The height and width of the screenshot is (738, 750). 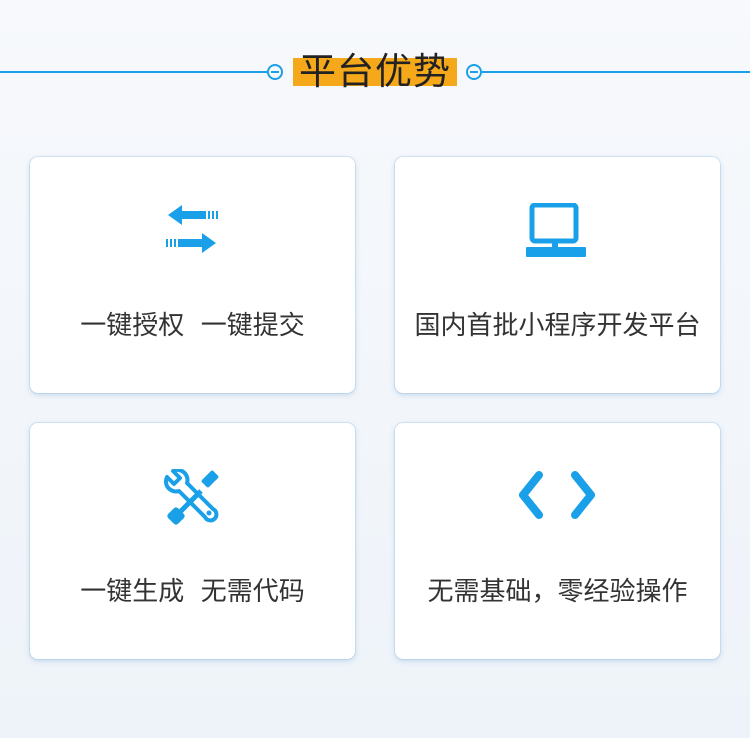 What do you see at coordinates (192, 504) in the screenshot?
I see `wrench-screwdriver-icon` at bounding box center [192, 504].